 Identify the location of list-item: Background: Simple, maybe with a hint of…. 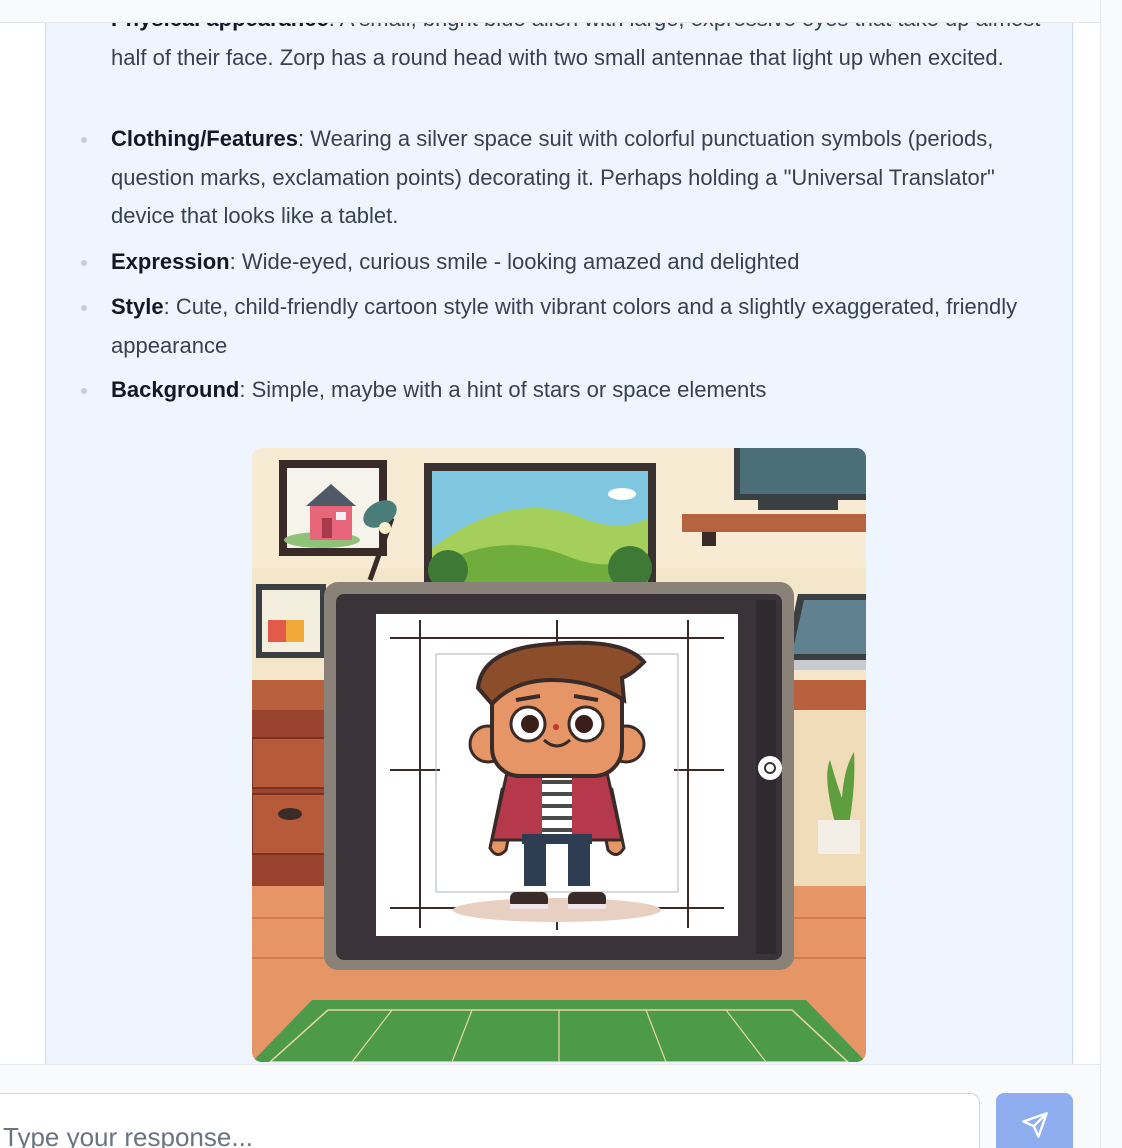
(568, 390).